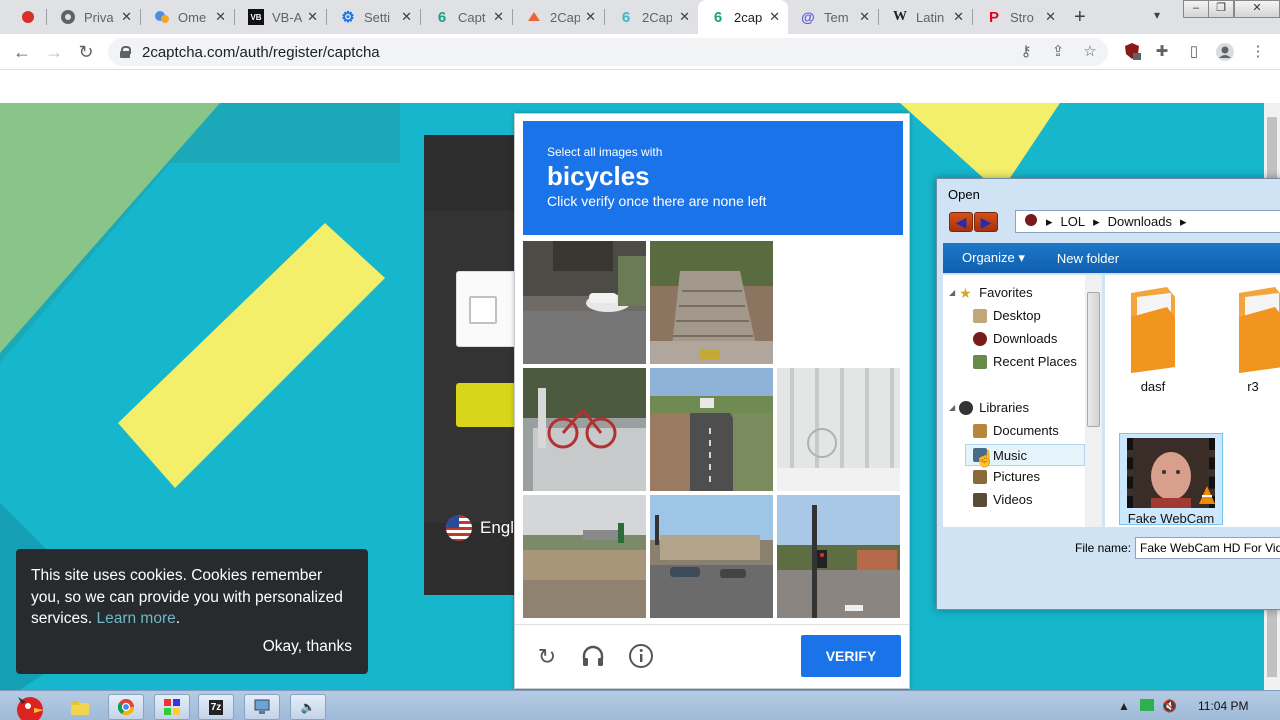  I want to click on dialog-address-bar: ▸ LOL ▸ Downloads ▸, so click(1147, 221).